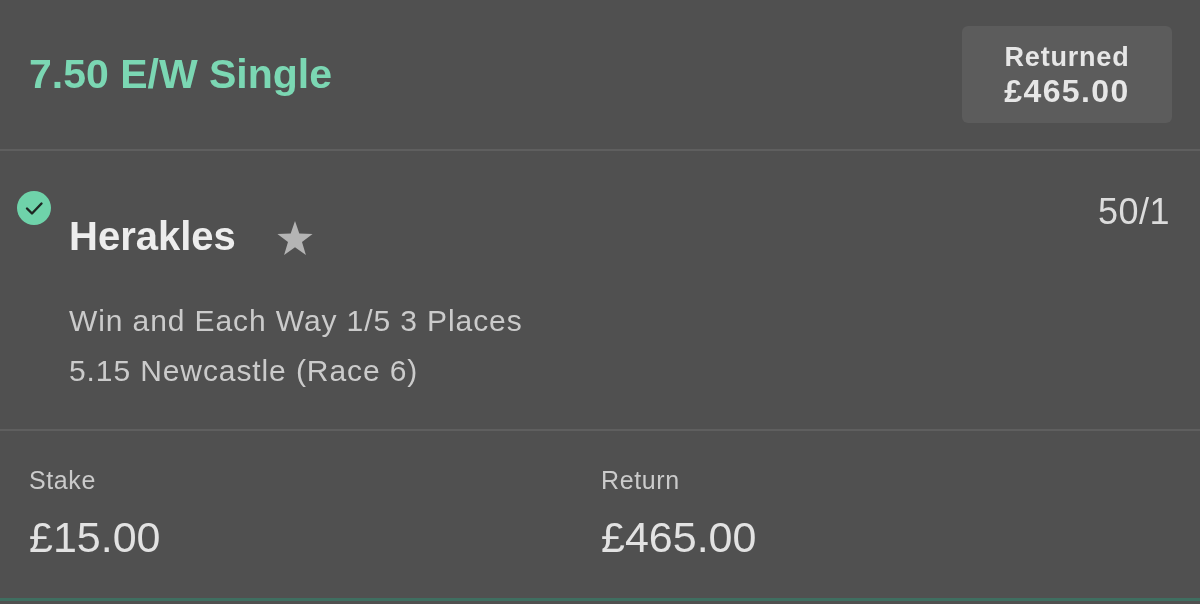 Image resolution: width=1200 pixels, height=604 pixels. What do you see at coordinates (1067, 56) in the screenshot?
I see `status-label: Returned` at bounding box center [1067, 56].